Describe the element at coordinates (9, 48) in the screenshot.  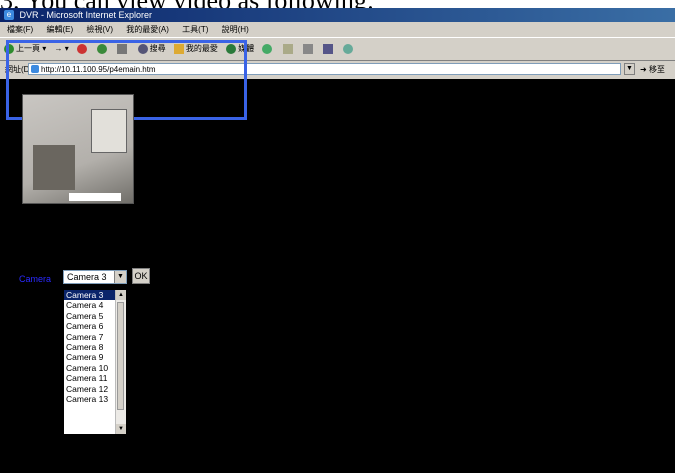
I see `back-arrow-icon` at that location.